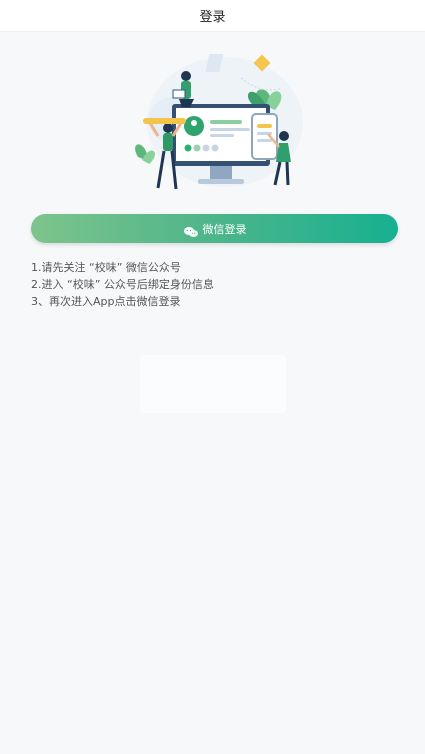 The width and height of the screenshot is (425, 754). I want to click on faint-watermark, so click(213, 384).